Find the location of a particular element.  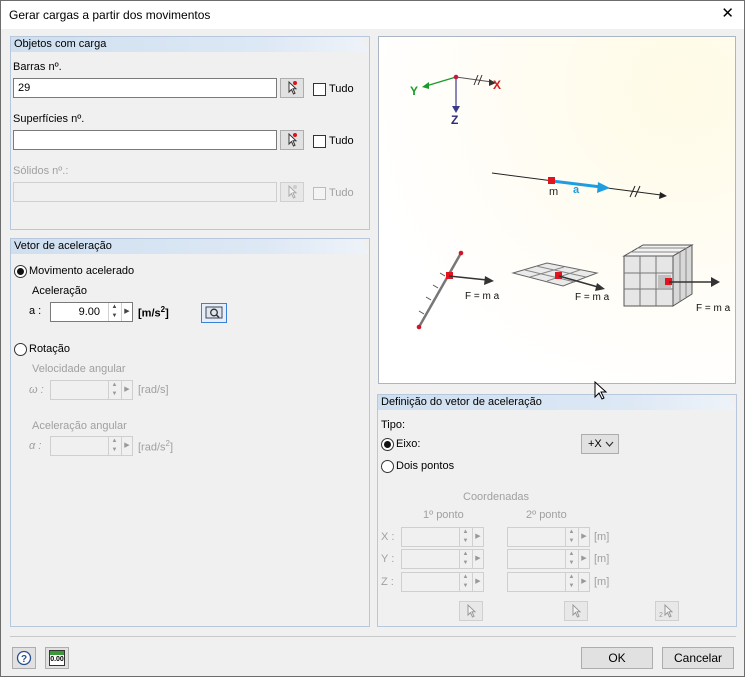

p1-x-stepper: ▲ ▼ ▶ is located at coordinates (442, 537).